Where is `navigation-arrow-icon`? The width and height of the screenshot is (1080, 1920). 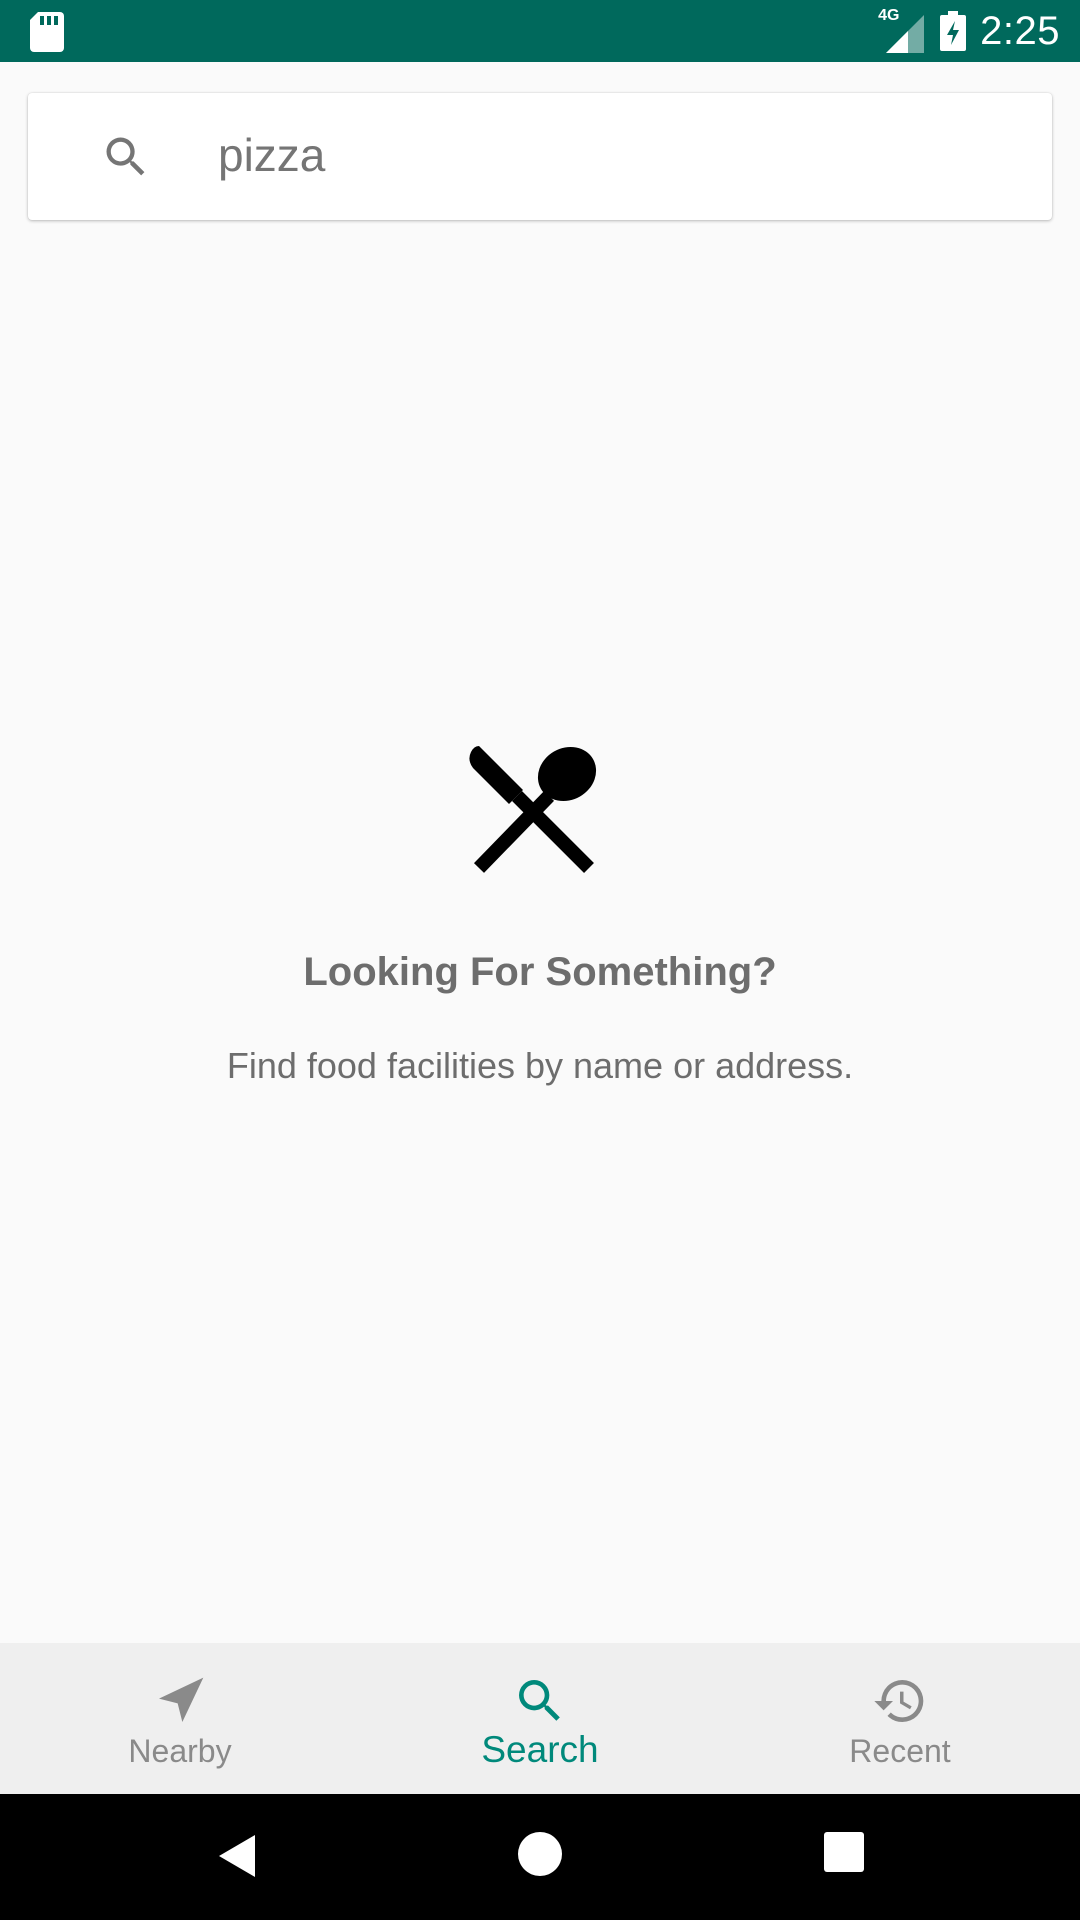 navigation-arrow-icon is located at coordinates (181, 1699).